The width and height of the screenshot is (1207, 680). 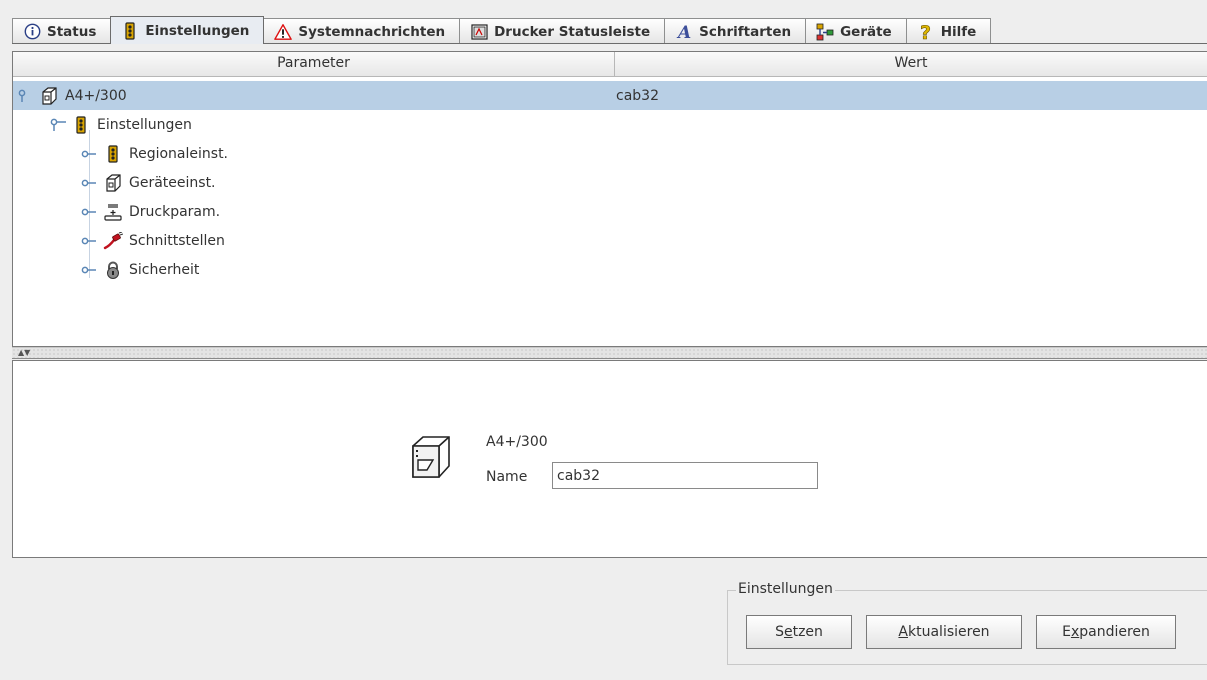 I want to click on cable-plug-icon, so click(x=113, y=241).